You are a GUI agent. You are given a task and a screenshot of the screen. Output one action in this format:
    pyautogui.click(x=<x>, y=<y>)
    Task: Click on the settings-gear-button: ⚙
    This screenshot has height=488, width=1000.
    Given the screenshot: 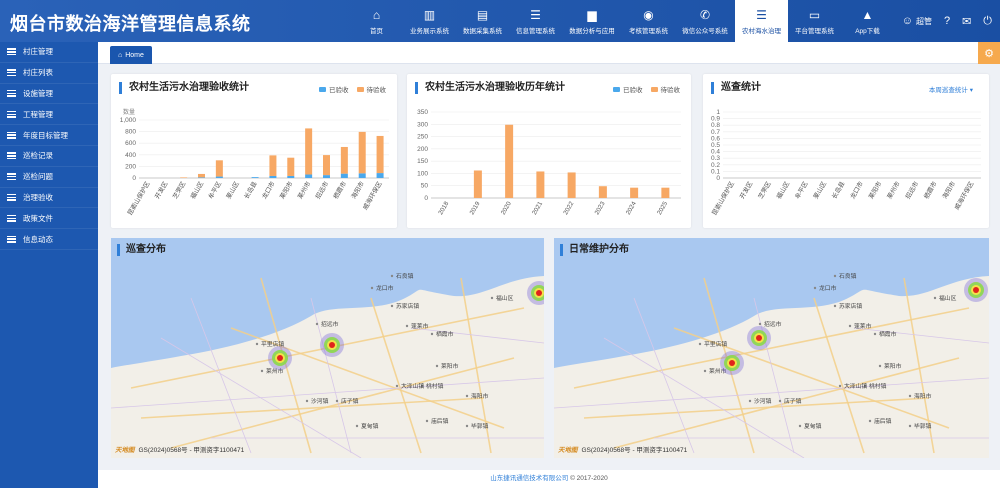 What is the action you would take?
    pyautogui.click(x=989, y=53)
    